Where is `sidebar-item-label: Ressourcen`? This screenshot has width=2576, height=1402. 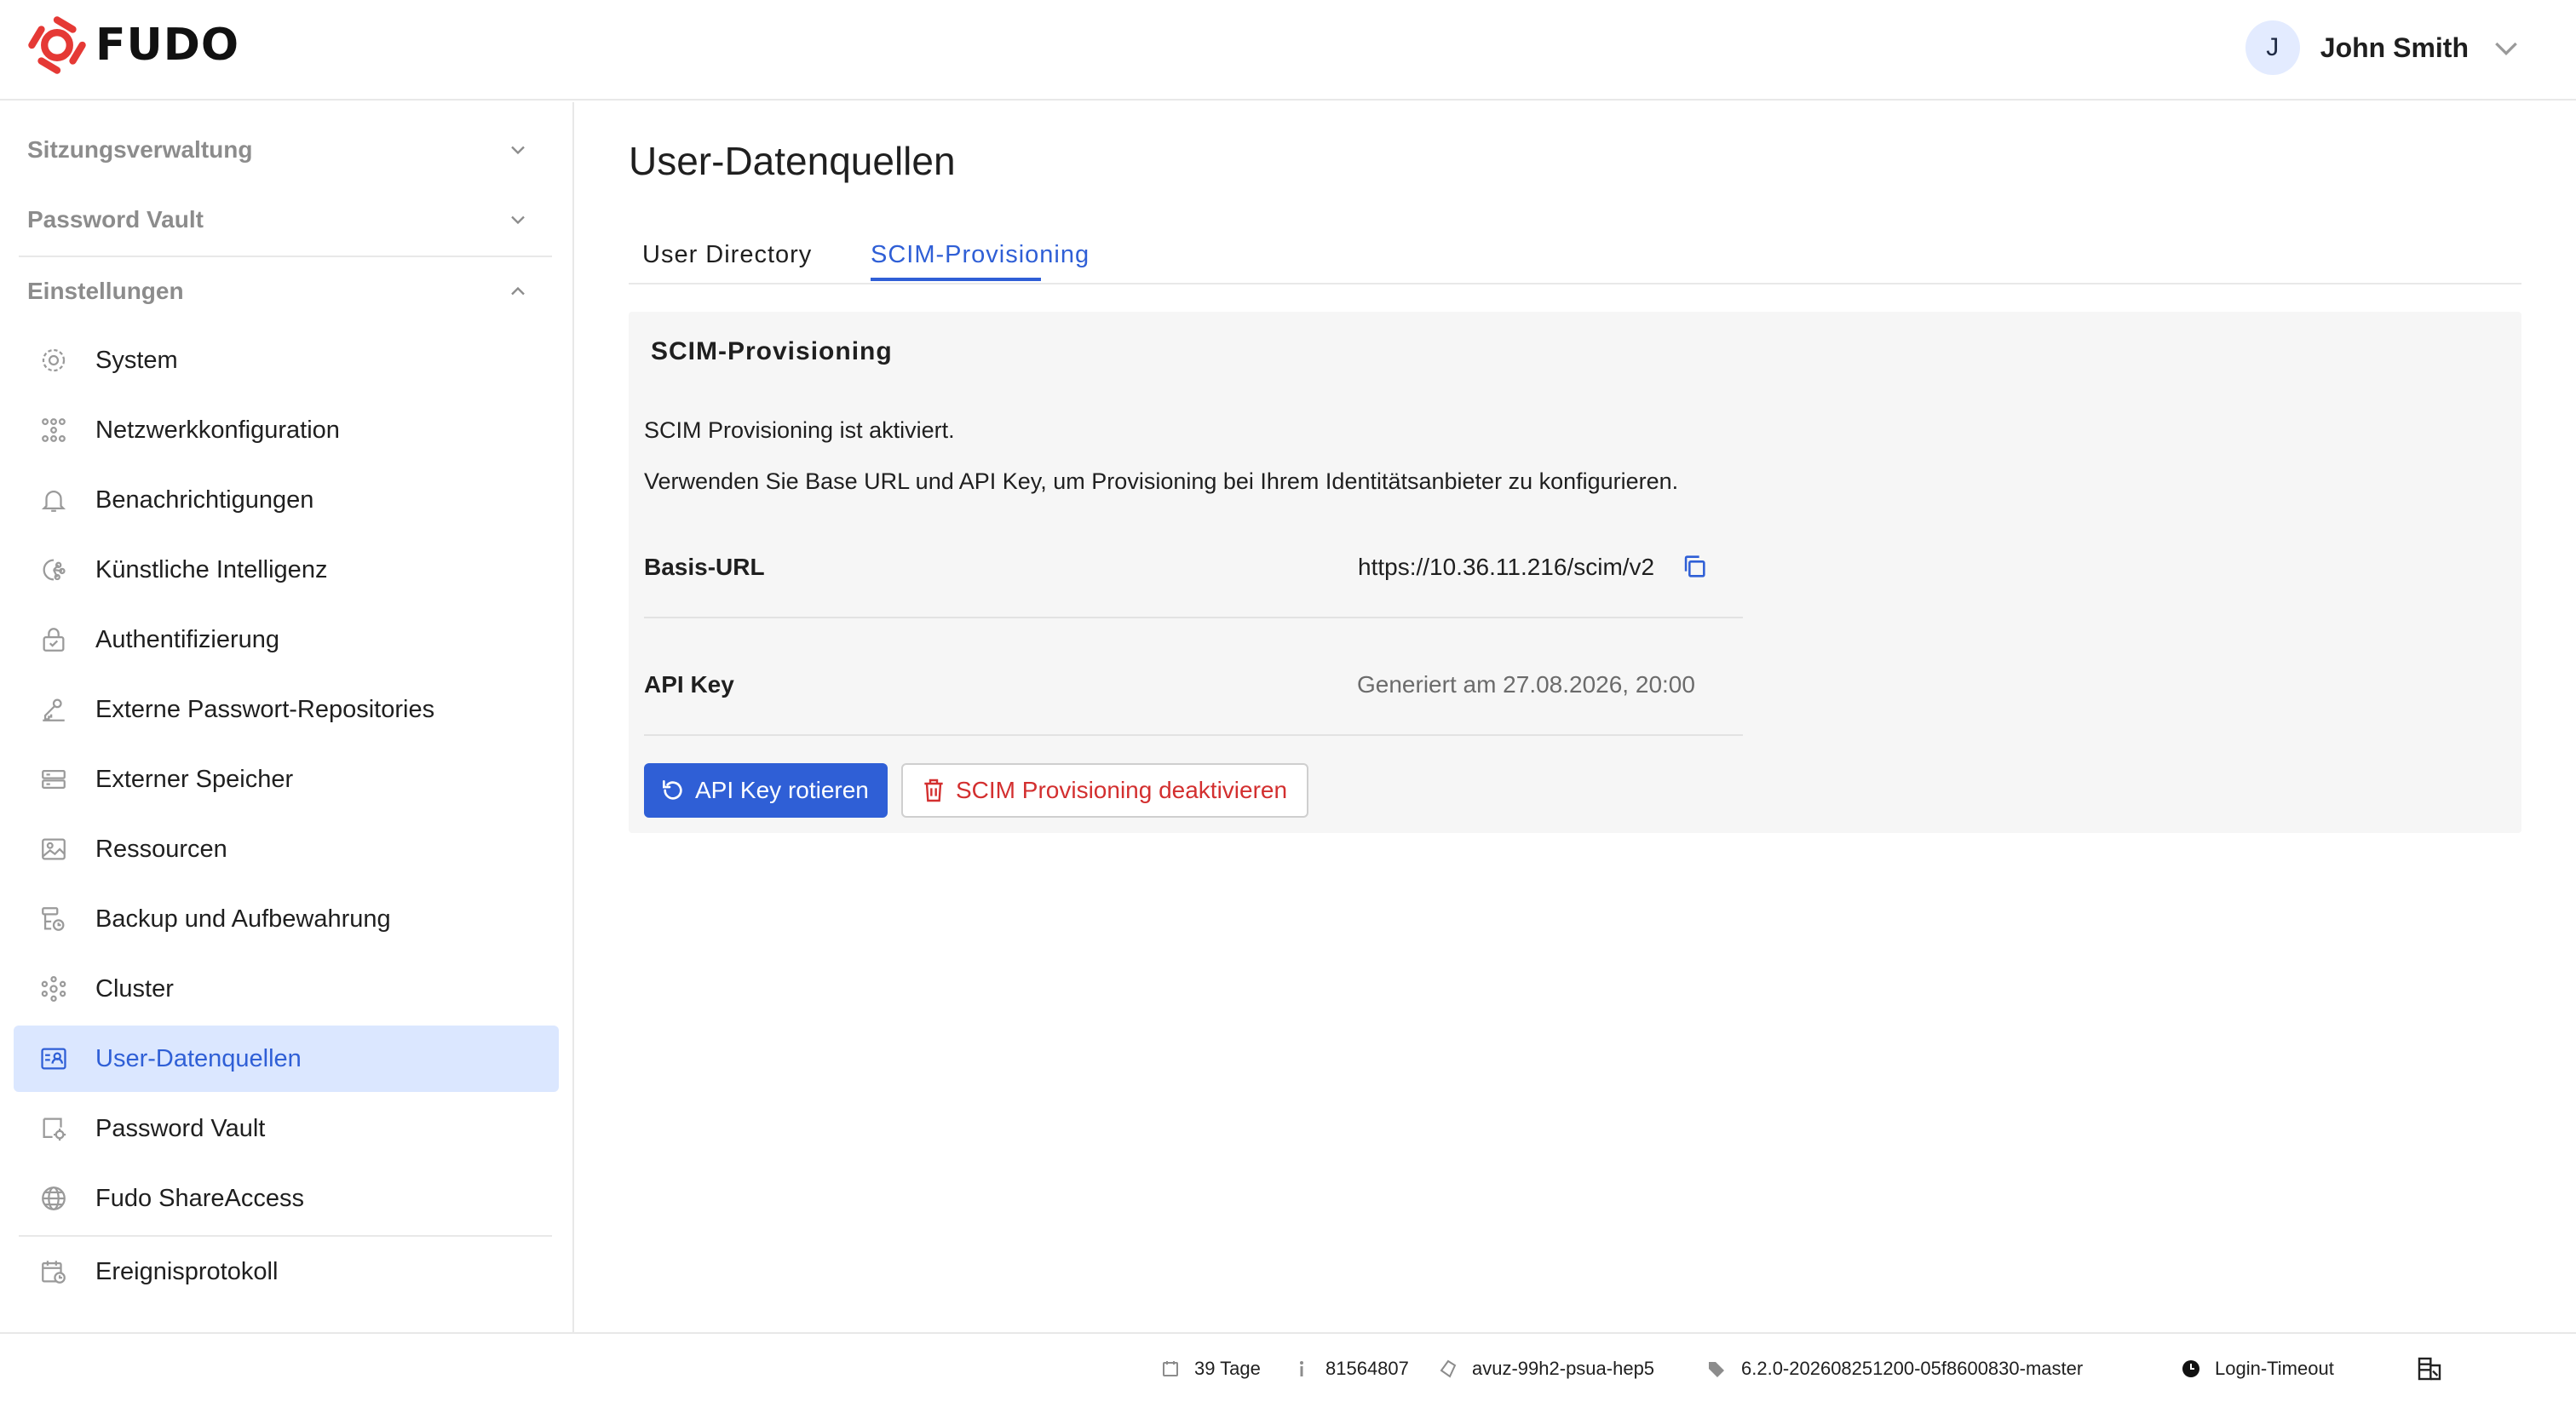 sidebar-item-label: Ressourcen is located at coordinates (161, 849).